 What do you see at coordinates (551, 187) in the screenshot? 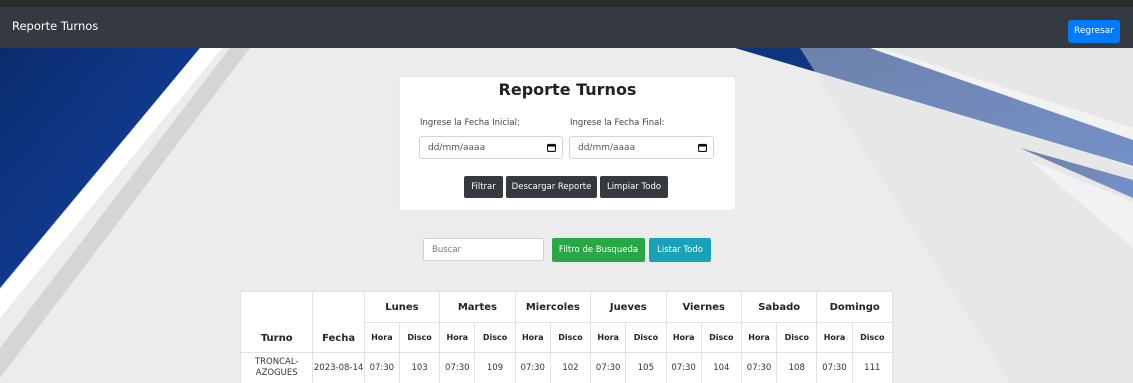
I see `download-report-button: Descargar Reporte` at bounding box center [551, 187].